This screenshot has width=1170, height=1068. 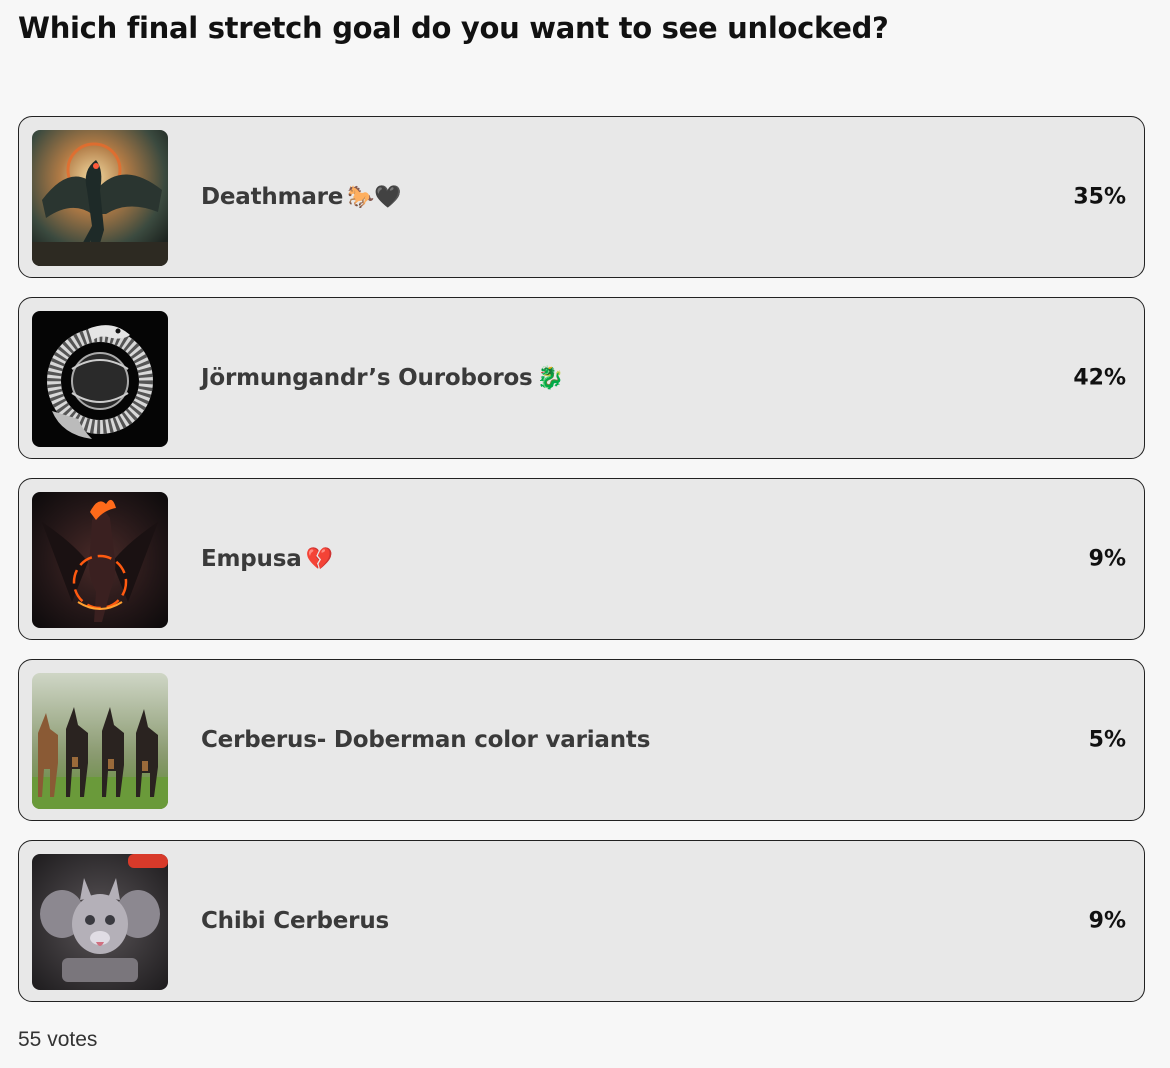 What do you see at coordinates (267, 559) in the screenshot?
I see `option-label: Empusa 💔` at bounding box center [267, 559].